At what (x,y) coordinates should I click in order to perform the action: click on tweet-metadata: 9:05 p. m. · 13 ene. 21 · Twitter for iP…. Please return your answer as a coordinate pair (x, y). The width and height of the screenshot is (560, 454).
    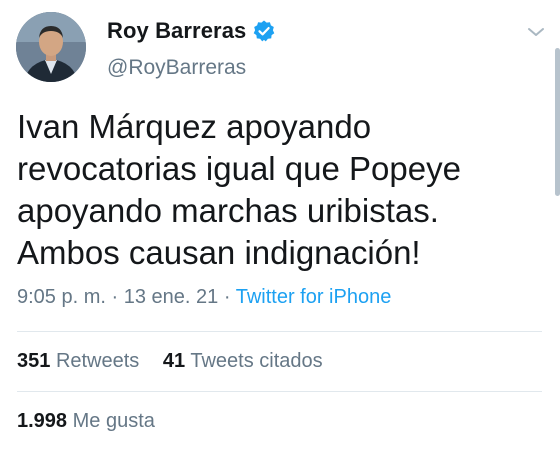
    Looking at the image, I should click on (204, 297).